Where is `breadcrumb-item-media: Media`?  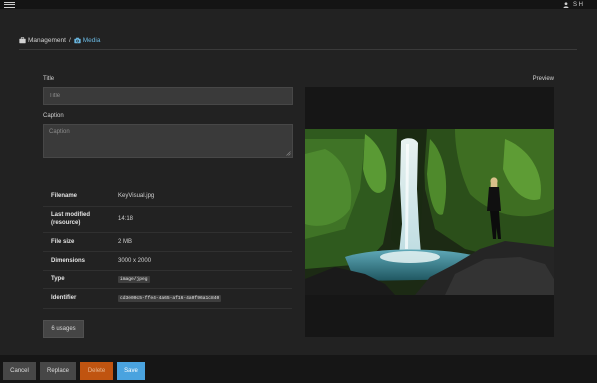
breadcrumb-item-media: Media is located at coordinates (87, 40).